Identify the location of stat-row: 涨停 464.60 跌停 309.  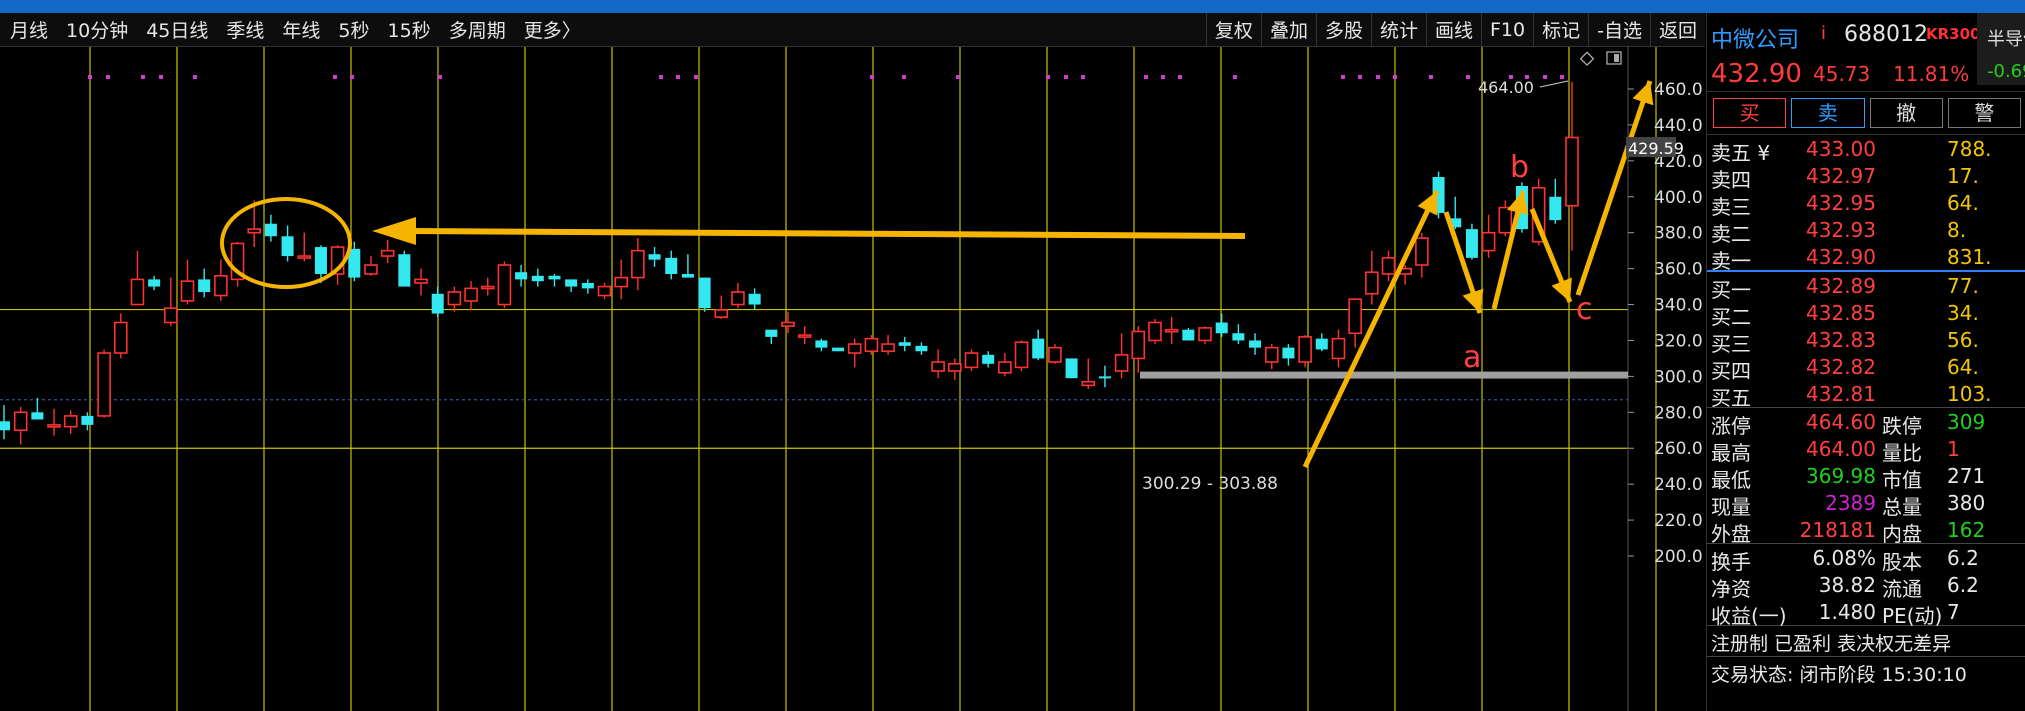
(1866, 423).